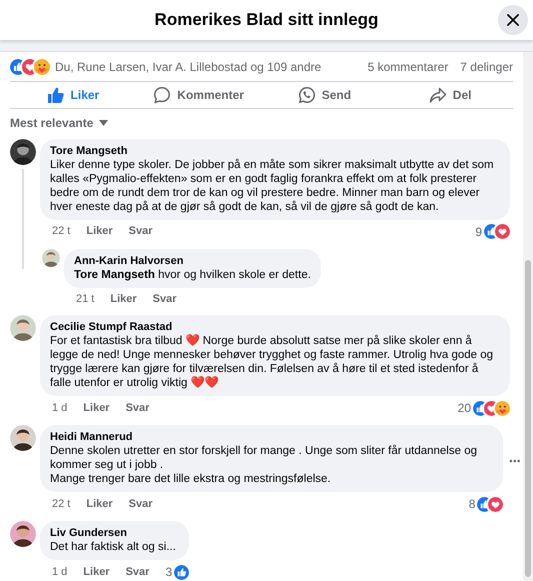  What do you see at coordinates (168, 572) in the screenshot?
I see `reaction-count: 3` at bounding box center [168, 572].